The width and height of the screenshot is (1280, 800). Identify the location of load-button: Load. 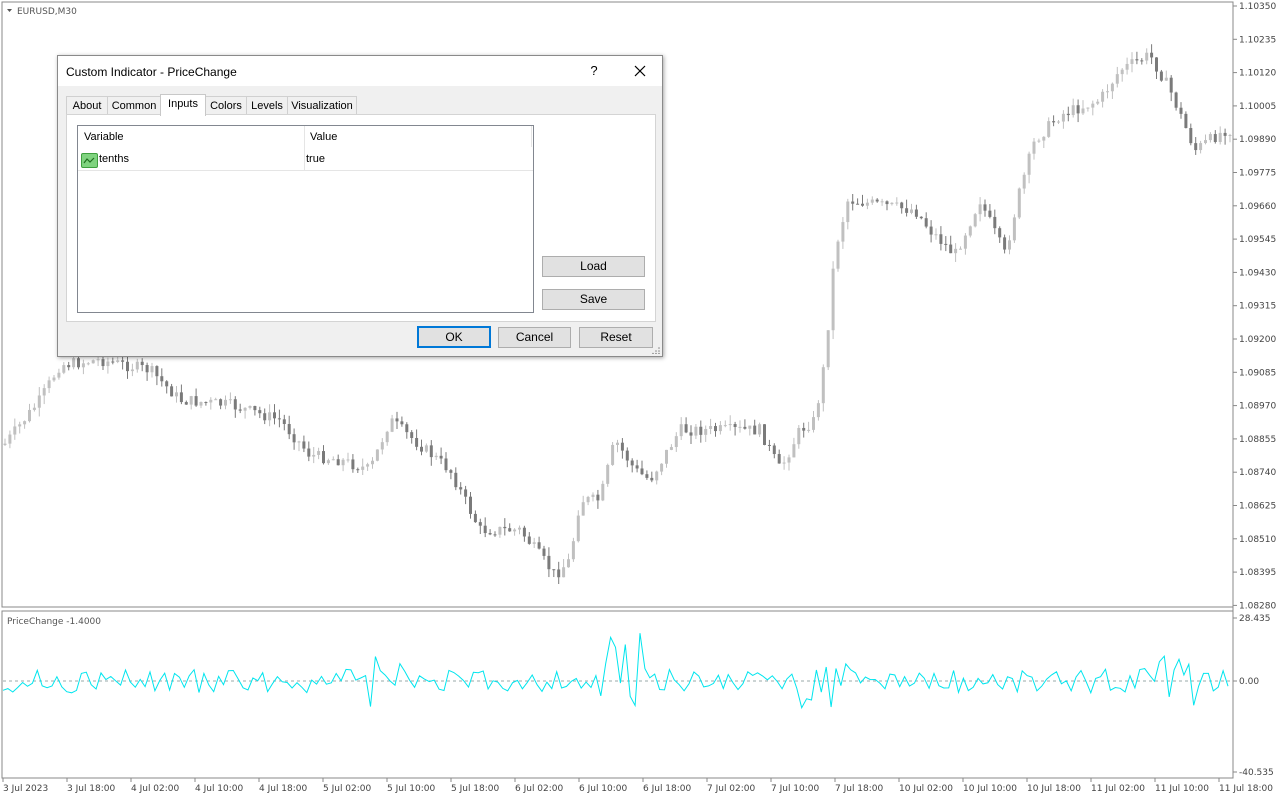
(593, 266).